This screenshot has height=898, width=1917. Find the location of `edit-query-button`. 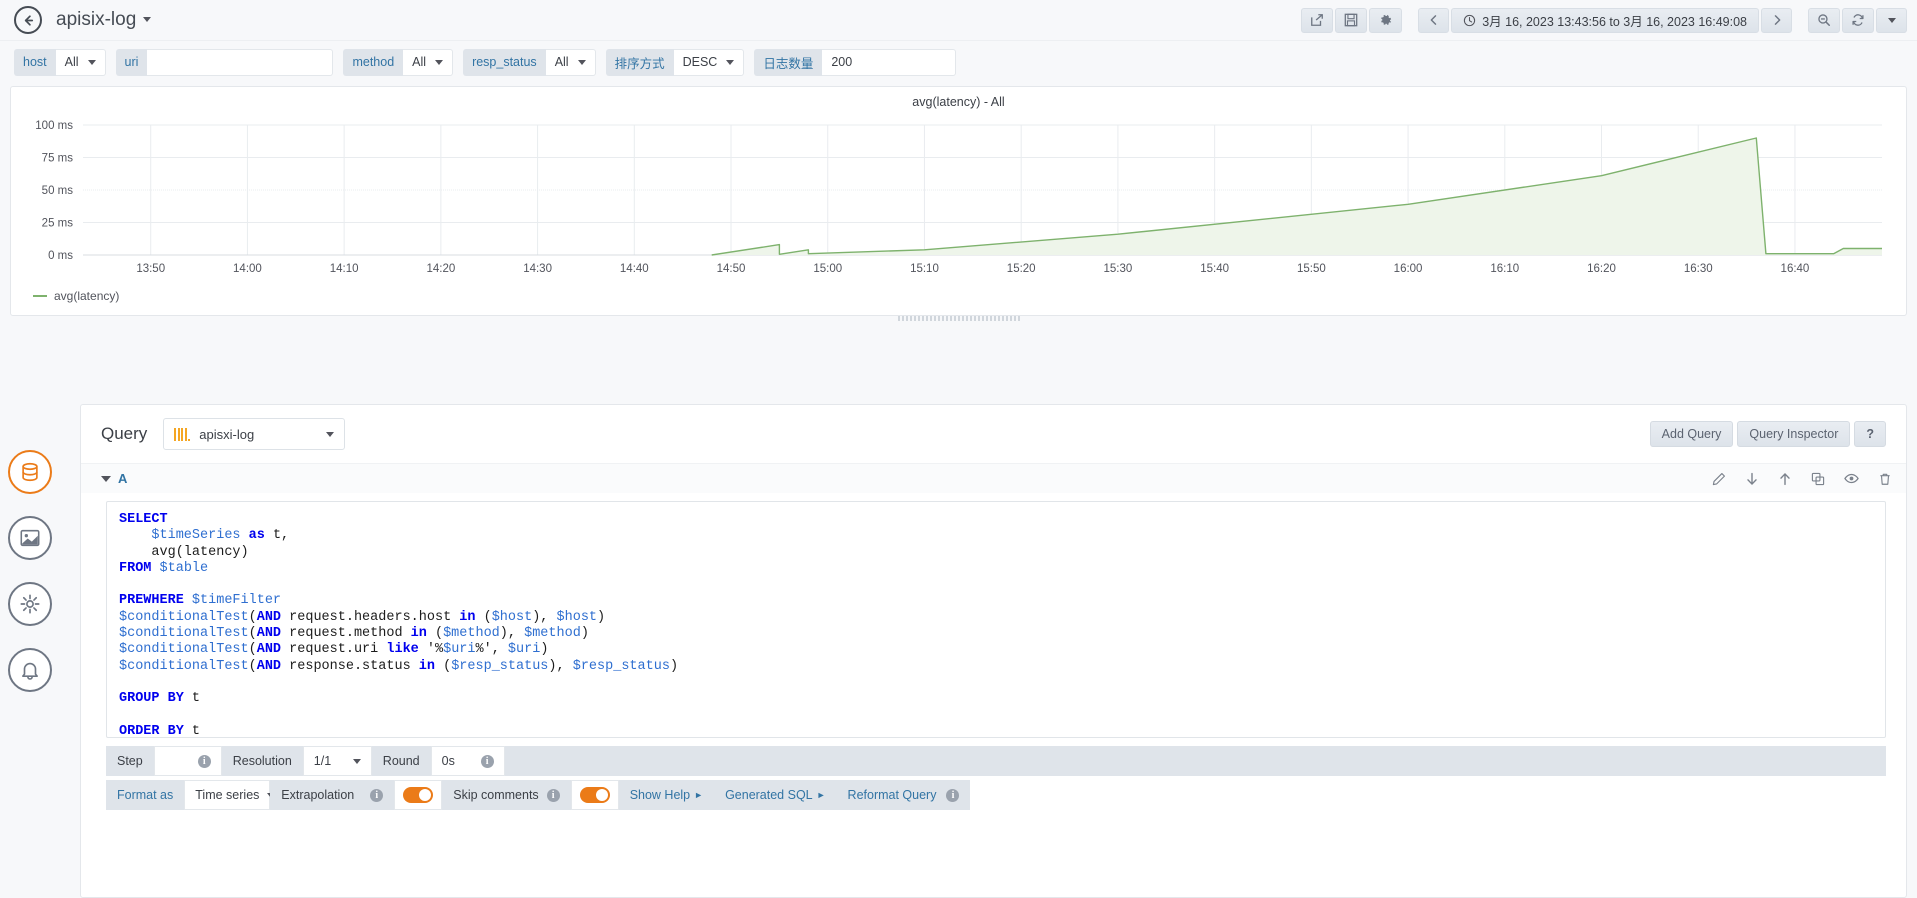

edit-query-button is located at coordinates (1719, 478).